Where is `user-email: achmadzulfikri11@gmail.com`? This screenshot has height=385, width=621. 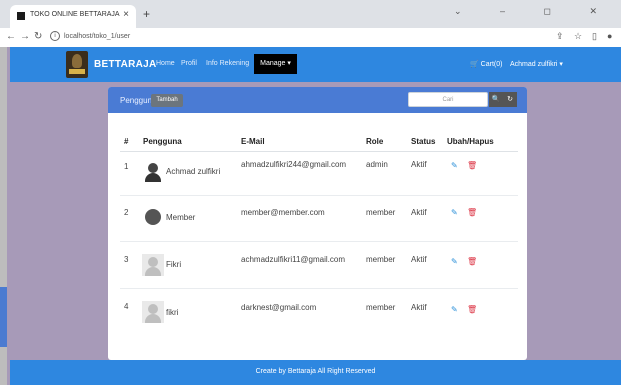 user-email: achmadzulfikri11@gmail.com is located at coordinates (293, 259).